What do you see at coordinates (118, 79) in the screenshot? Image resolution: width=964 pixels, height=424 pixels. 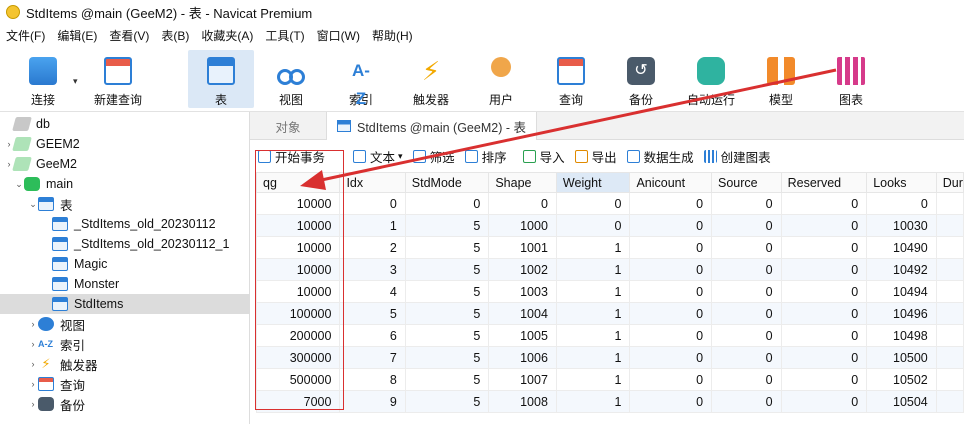 I see `new-query-button: 新建查询` at bounding box center [118, 79].